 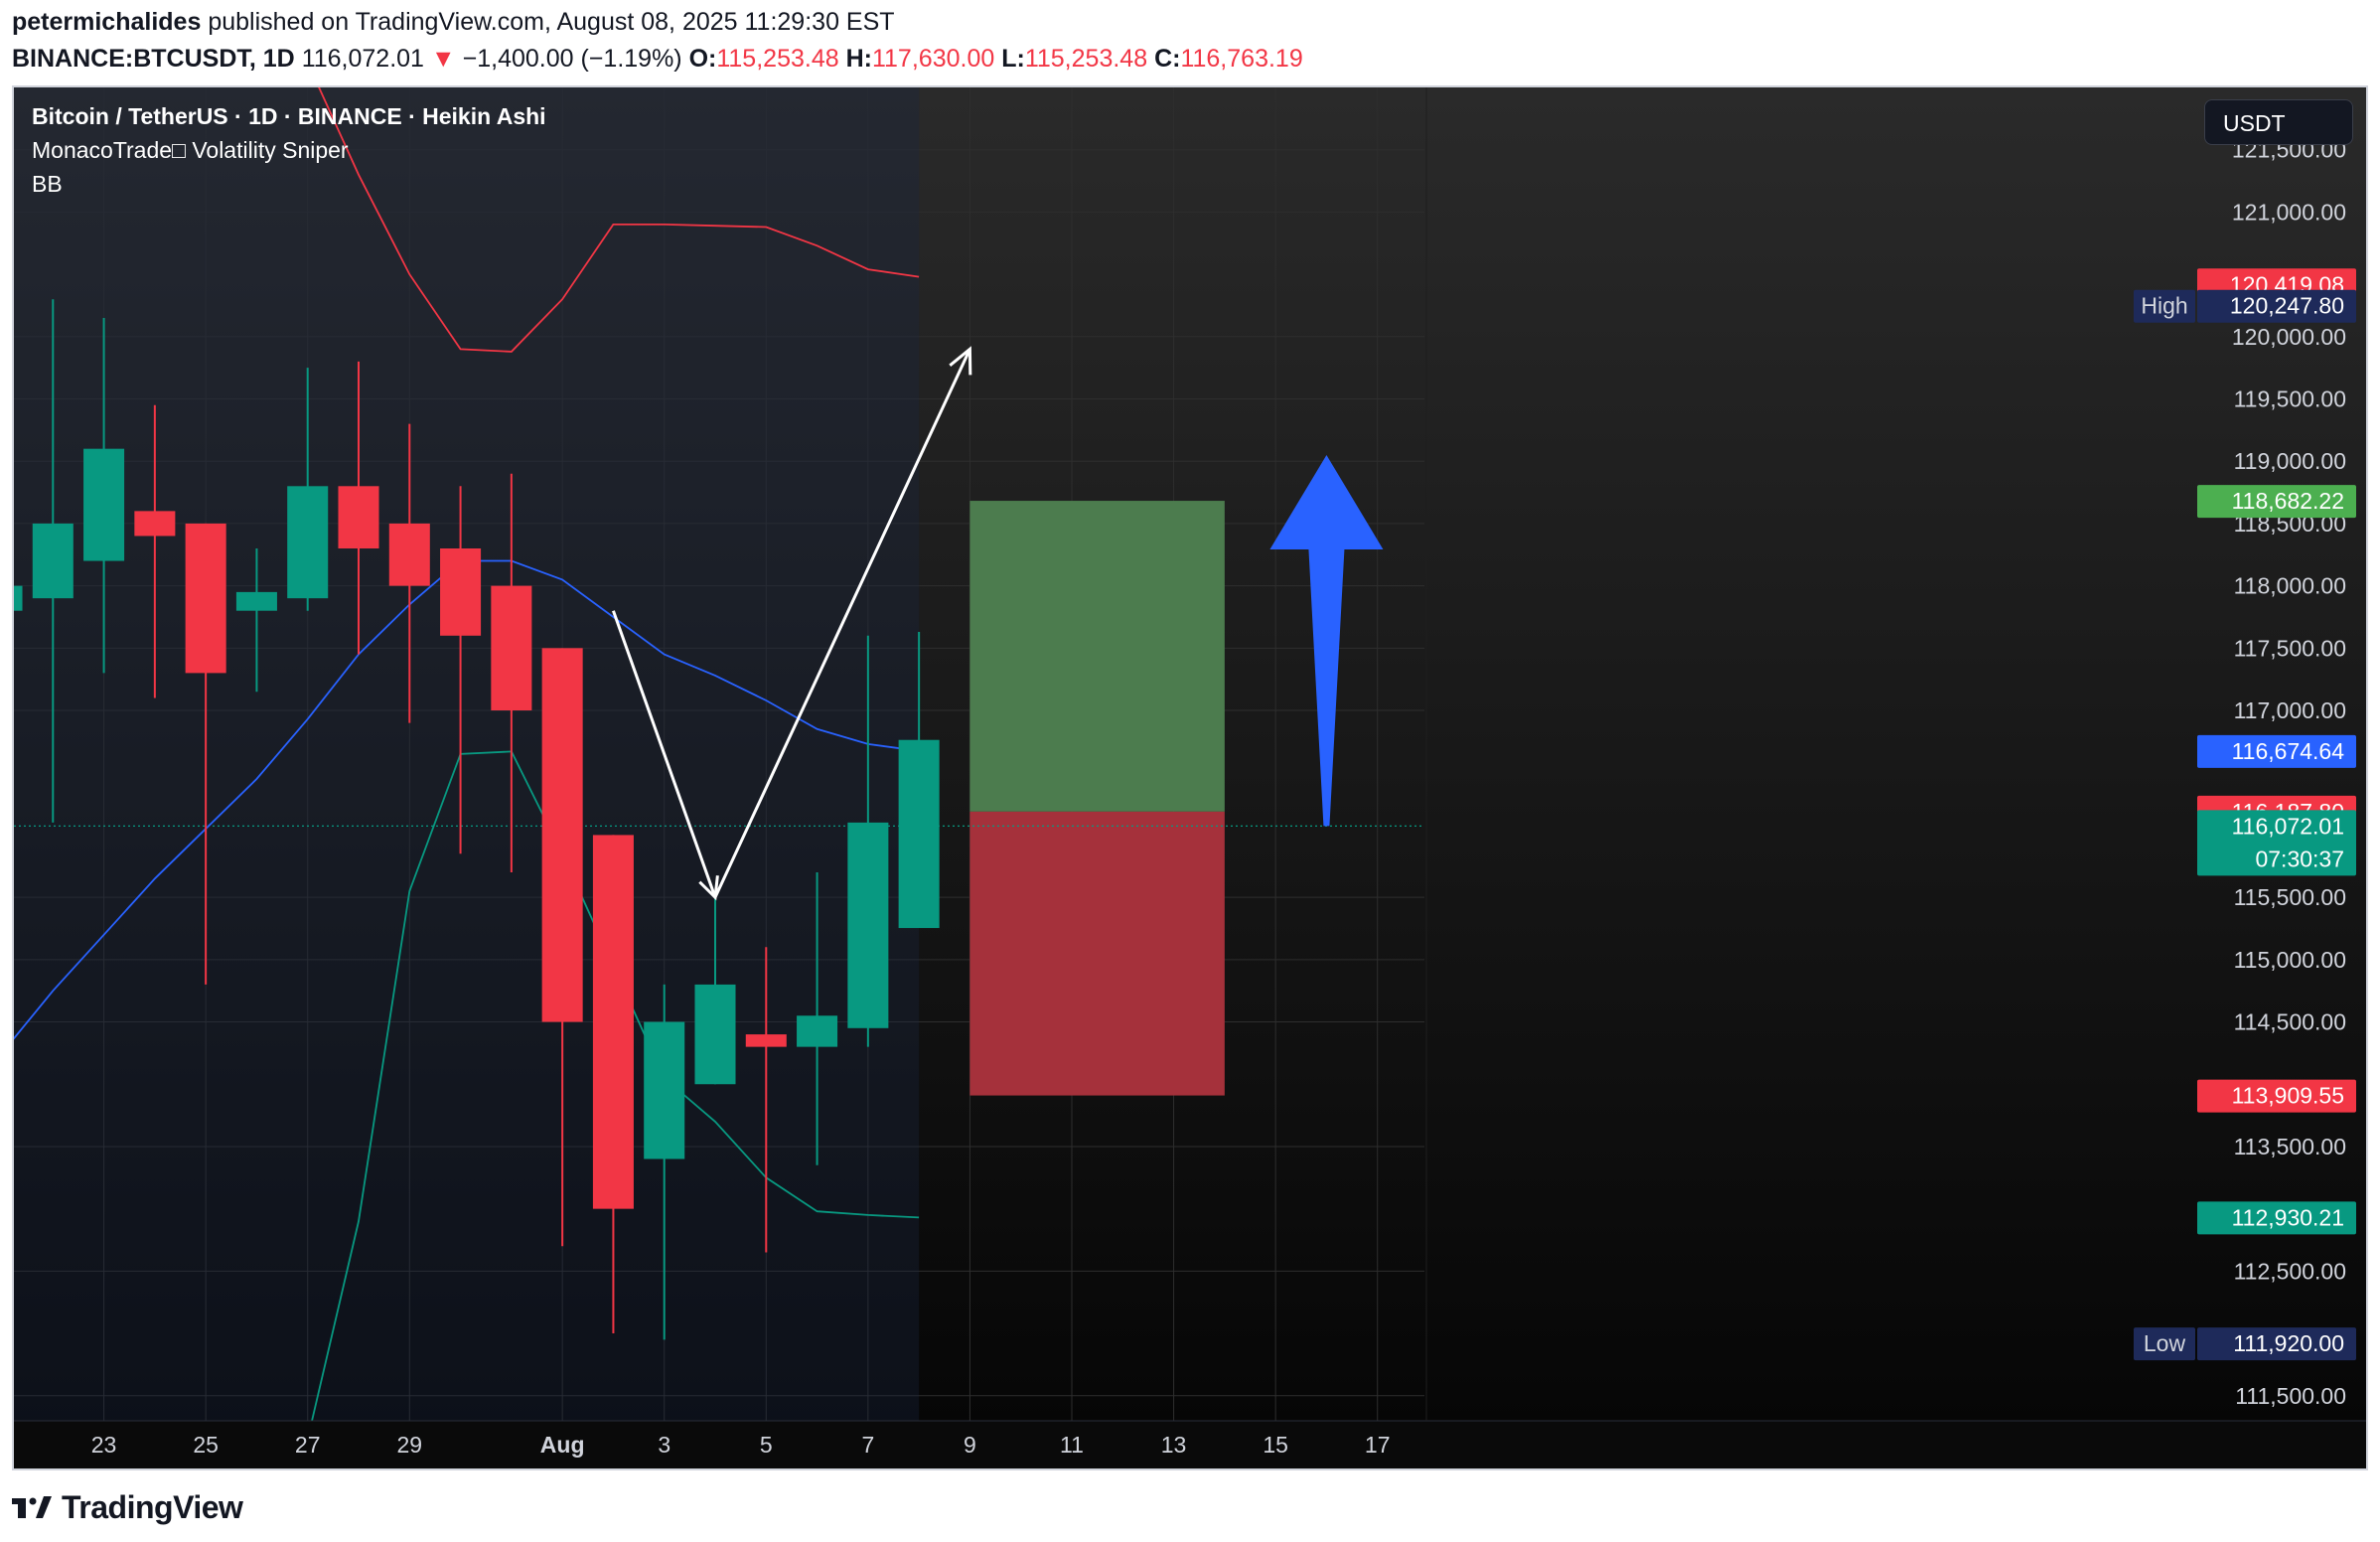 I want to click on time-tick-label: 25, so click(x=206, y=1445).